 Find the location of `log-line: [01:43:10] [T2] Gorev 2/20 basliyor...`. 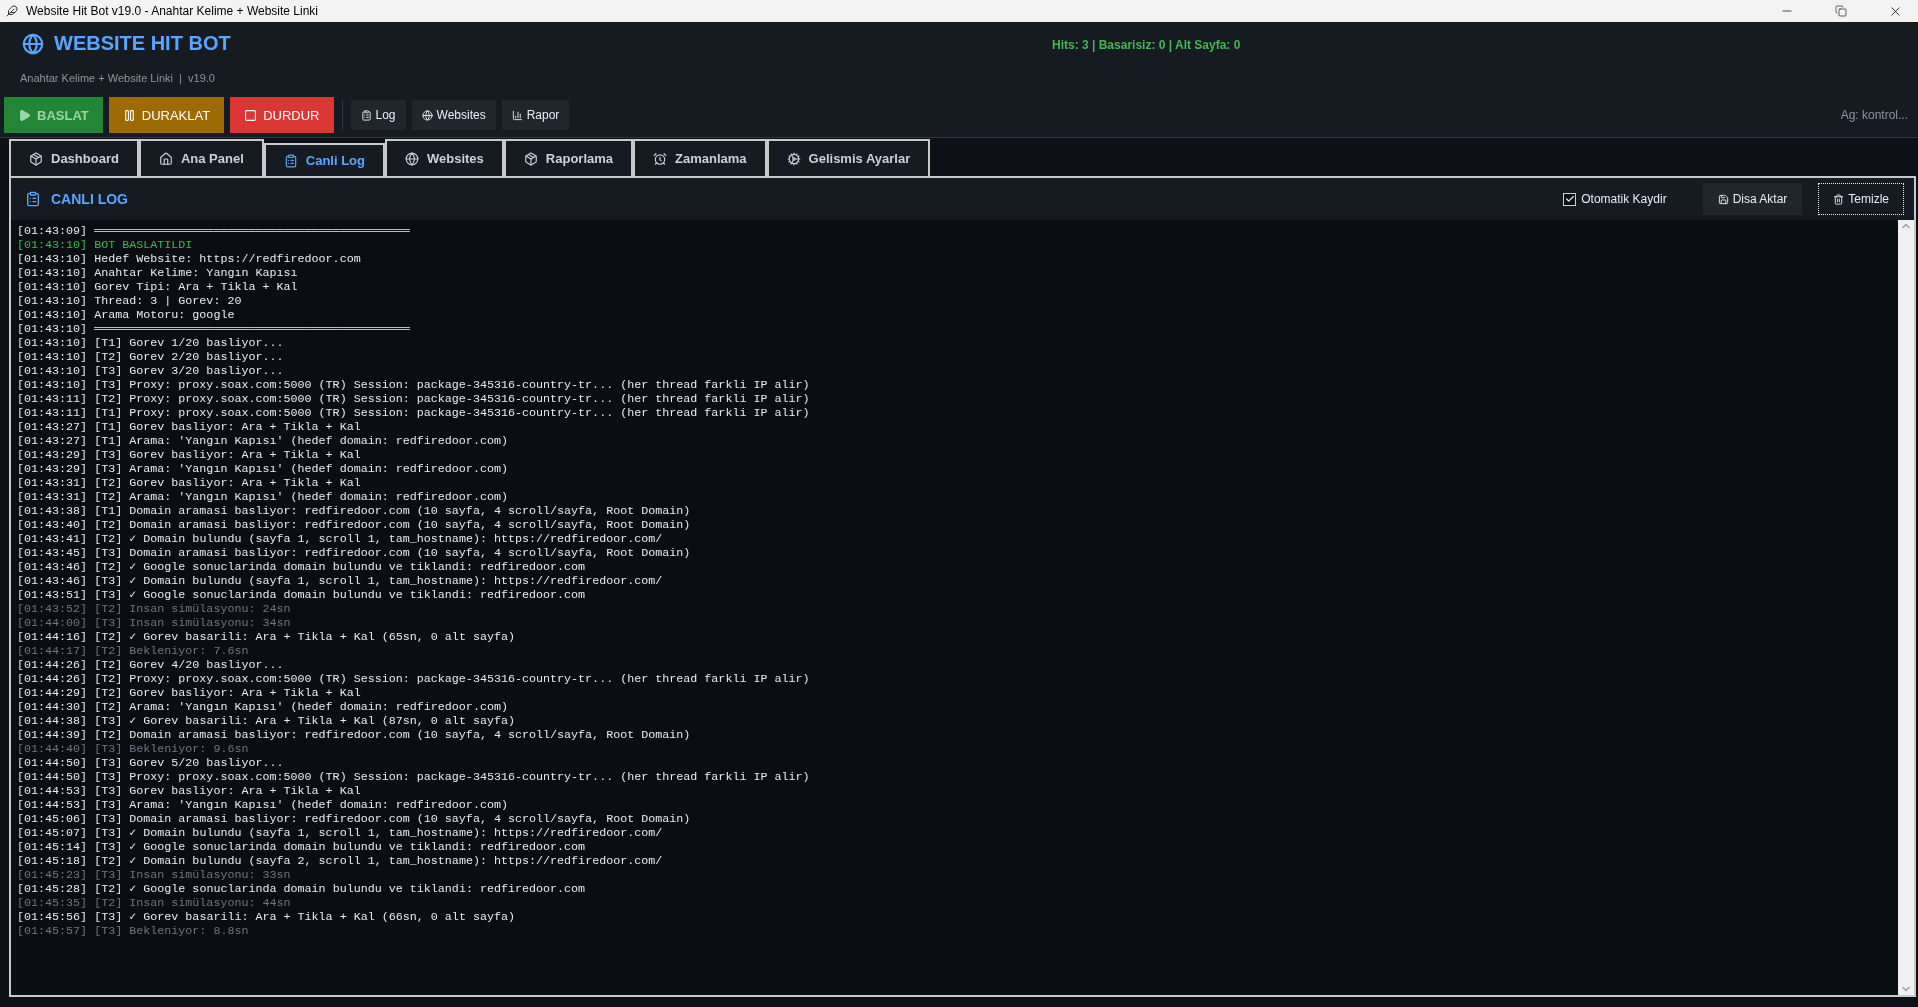

log-line: [01:43:10] [T2] Gorev 2/20 basliyor... is located at coordinates (151, 357).